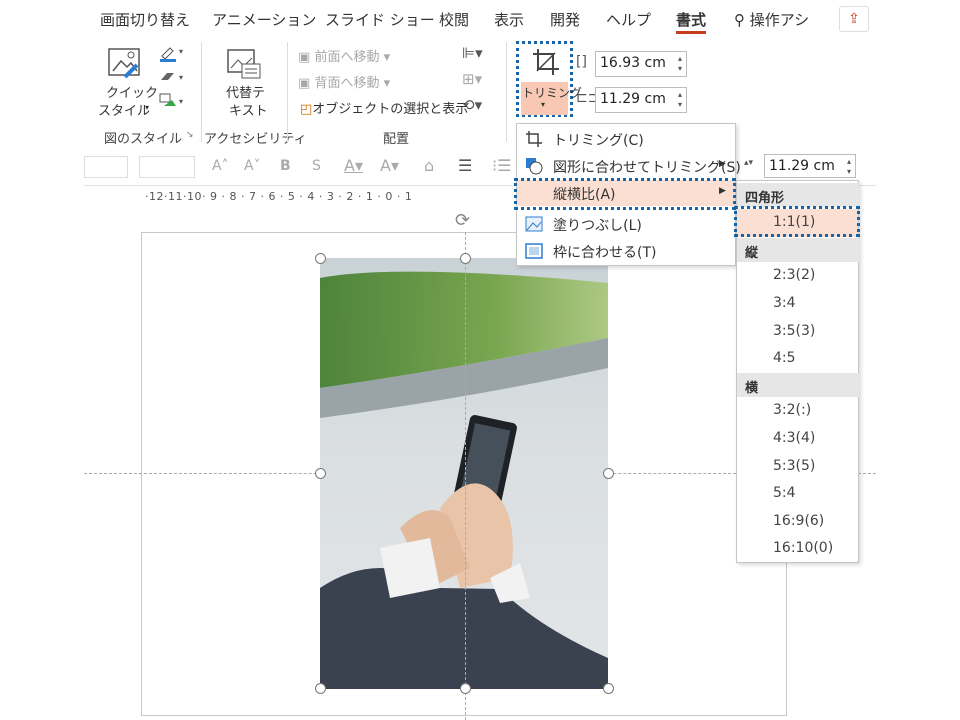 The width and height of the screenshot is (960, 720). What do you see at coordinates (722, 164) in the screenshot?
I see `submenu-arrow-icon: ▶` at bounding box center [722, 164].